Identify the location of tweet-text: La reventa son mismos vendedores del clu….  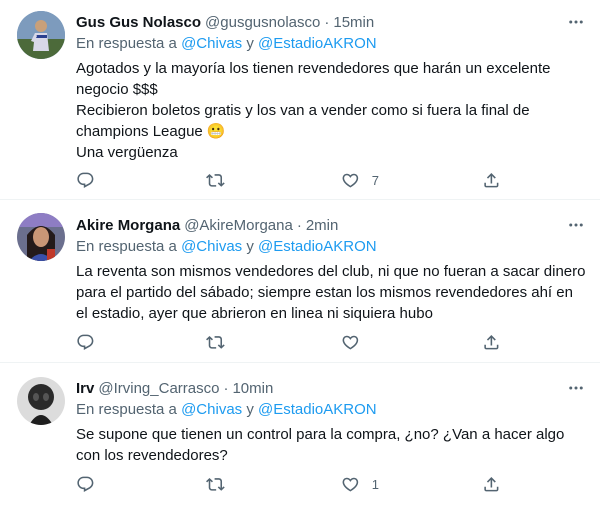
(331, 292).